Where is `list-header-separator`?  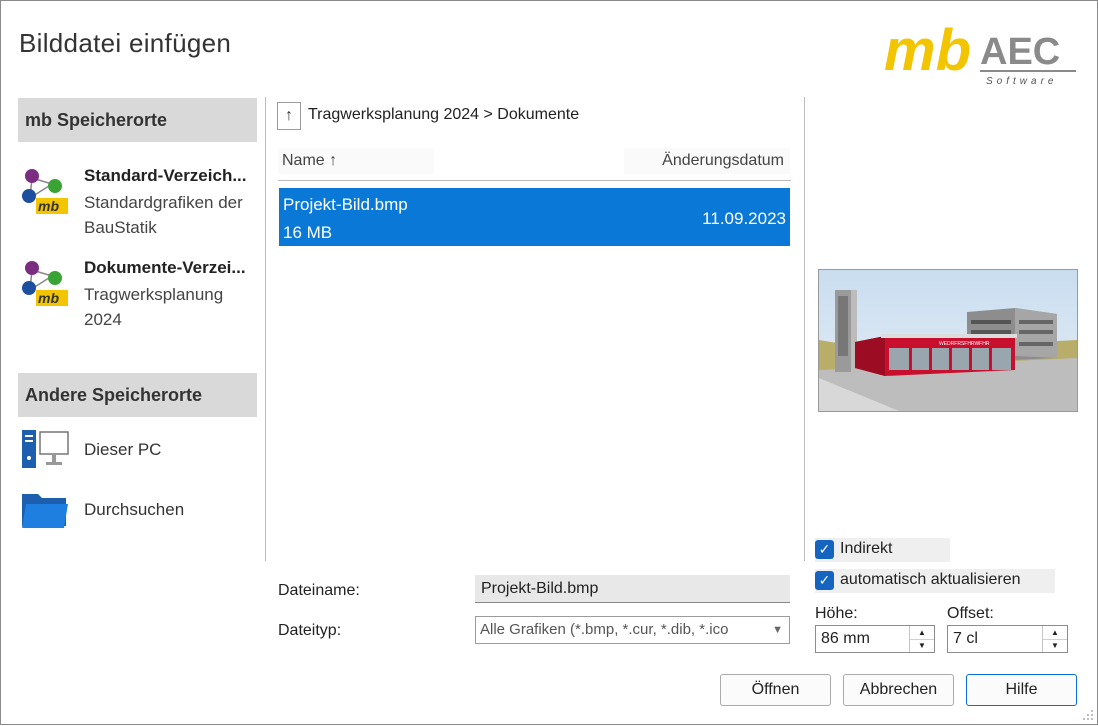 list-header-separator is located at coordinates (534, 180).